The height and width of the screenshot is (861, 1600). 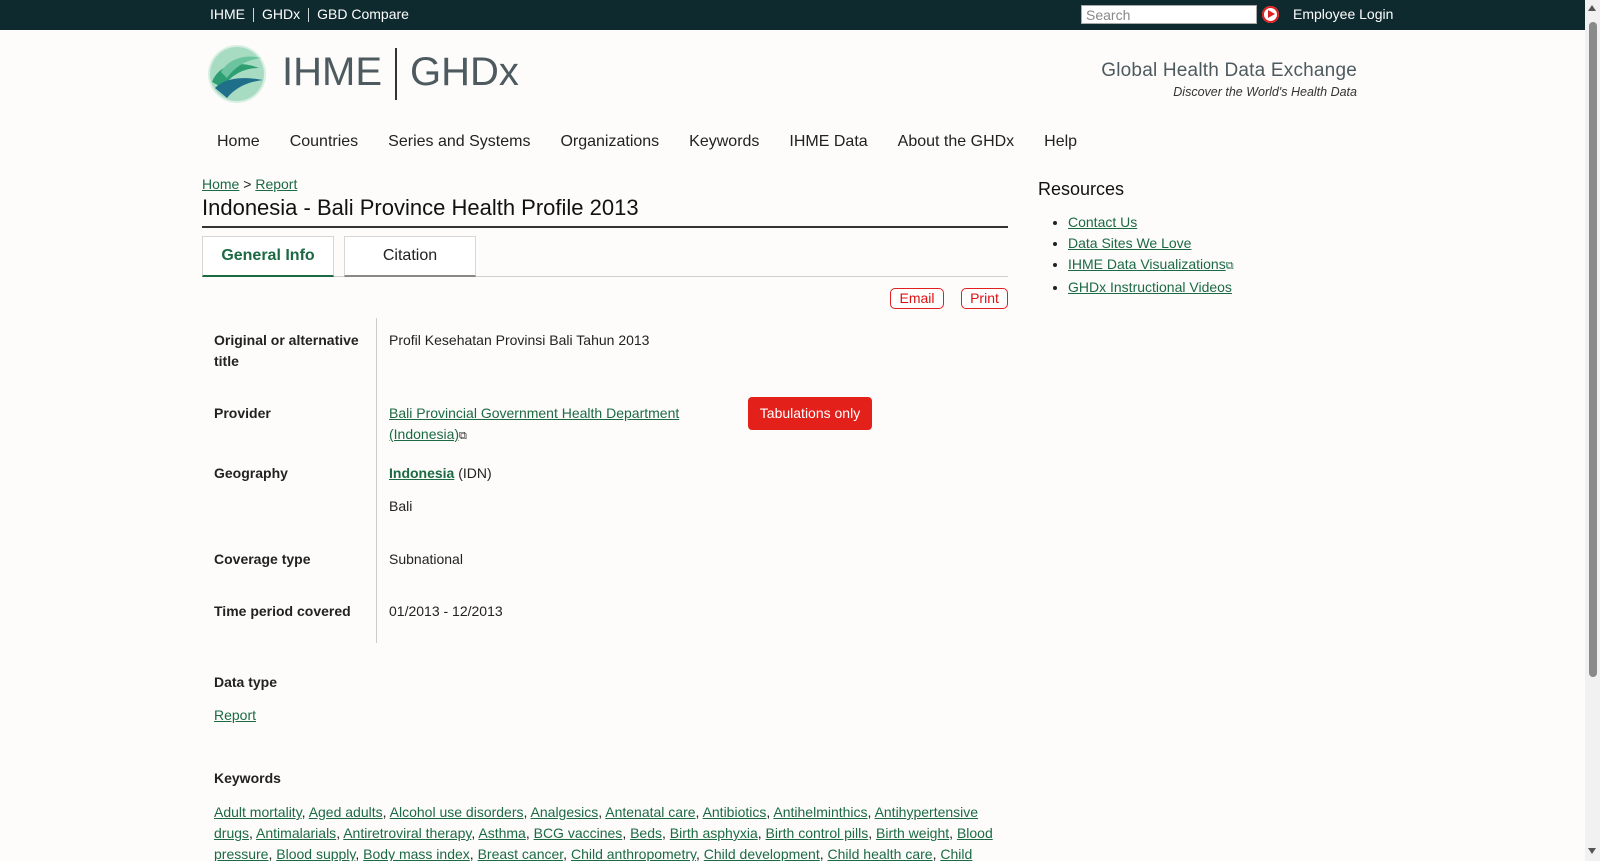 What do you see at coordinates (650, 812) in the screenshot?
I see `keyword-link: Antenatal care` at bounding box center [650, 812].